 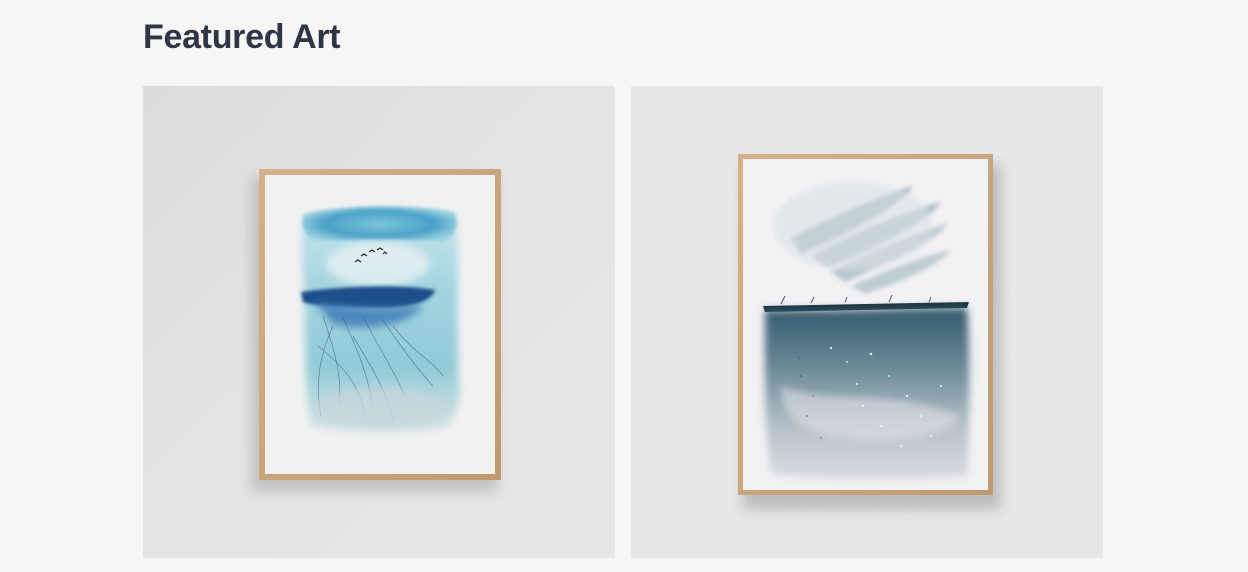 What do you see at coordinates (242, 37) in the screenshot?
I see `section-title: Featured Art` at bounding box center [242, 37].